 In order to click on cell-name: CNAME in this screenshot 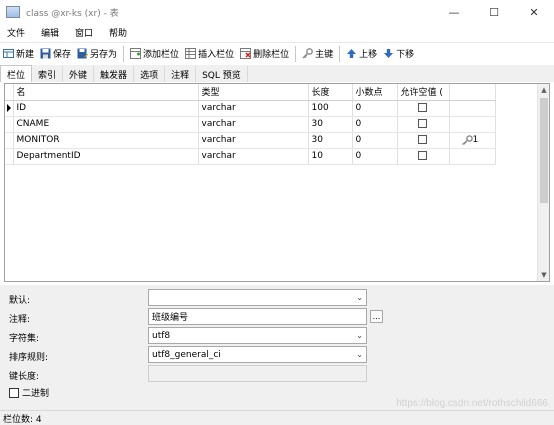, I will do `click(106, 124)`.